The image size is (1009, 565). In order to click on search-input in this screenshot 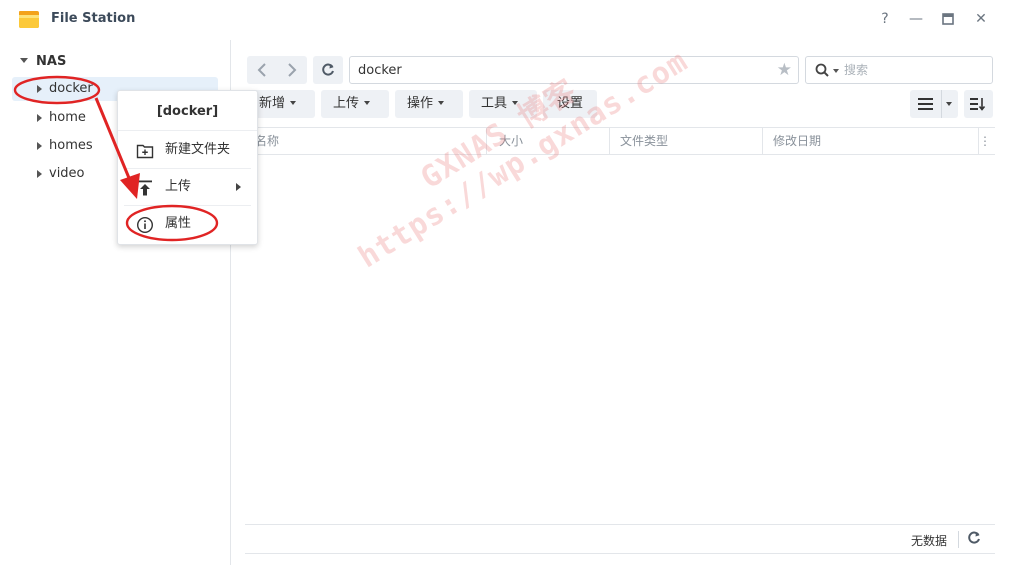, I will do `click(914, 70)`.